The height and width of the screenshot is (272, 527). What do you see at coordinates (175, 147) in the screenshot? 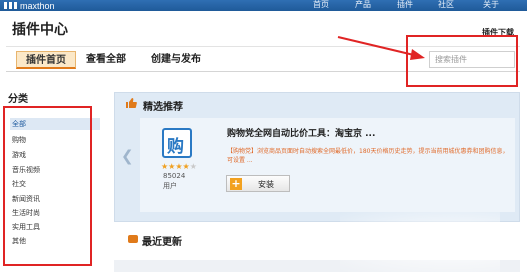
I see `app-icon-glyph: 购` at bounding box center [175, 147].